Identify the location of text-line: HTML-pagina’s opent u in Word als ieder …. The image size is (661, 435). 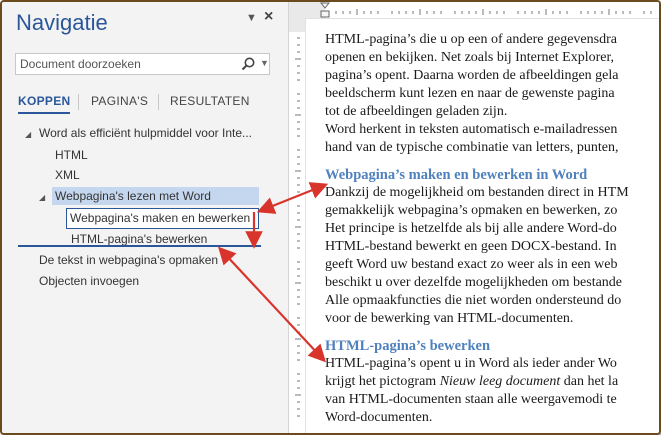
(471, 363).